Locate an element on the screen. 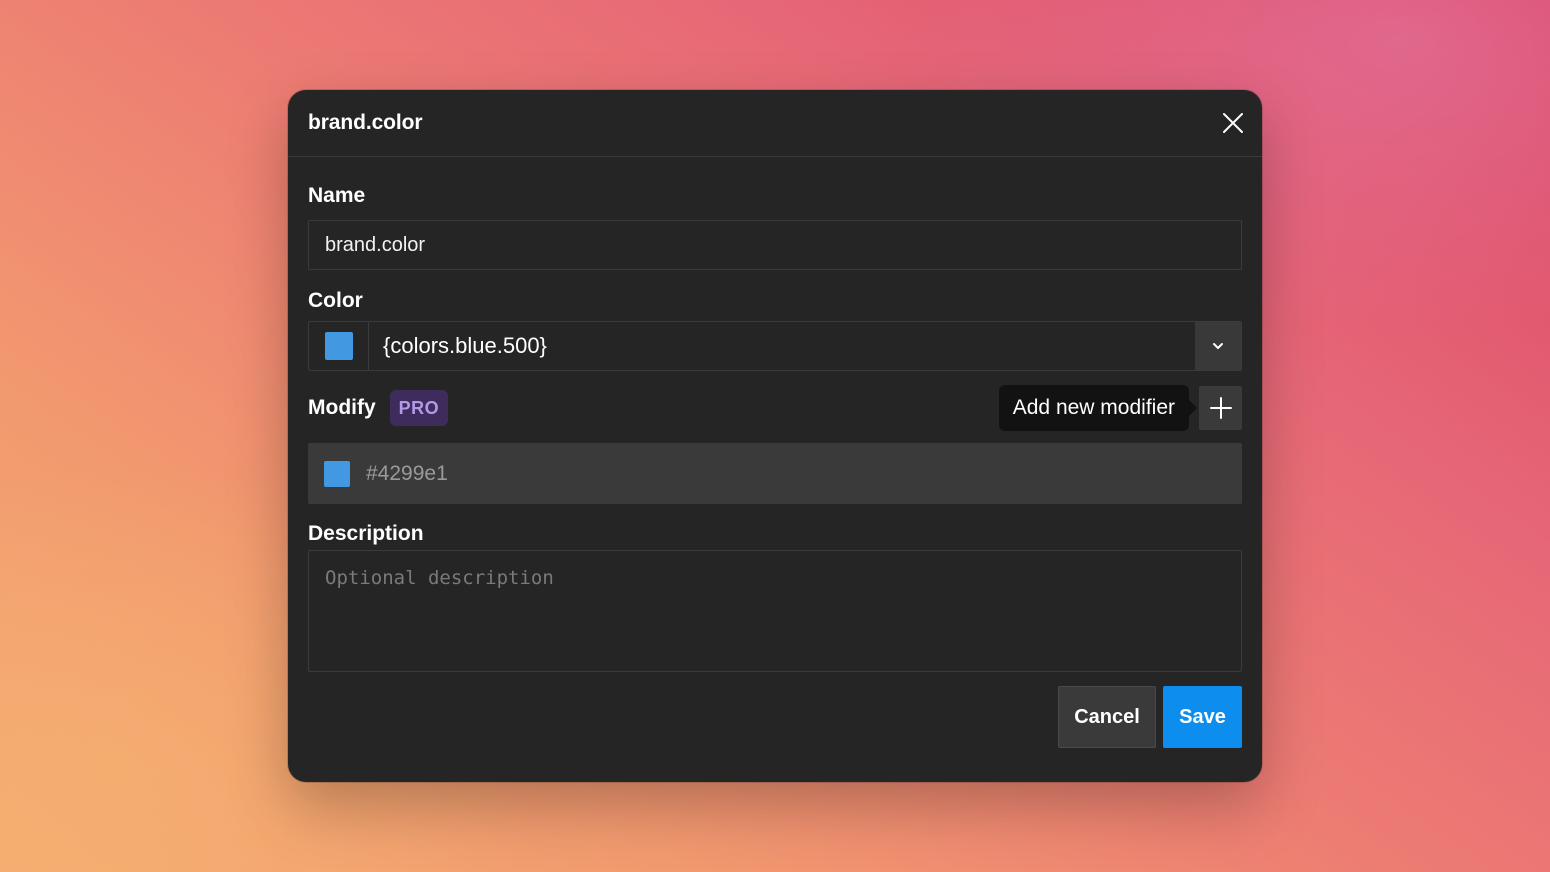  plus-icon is located at coordinates (1220, 408).